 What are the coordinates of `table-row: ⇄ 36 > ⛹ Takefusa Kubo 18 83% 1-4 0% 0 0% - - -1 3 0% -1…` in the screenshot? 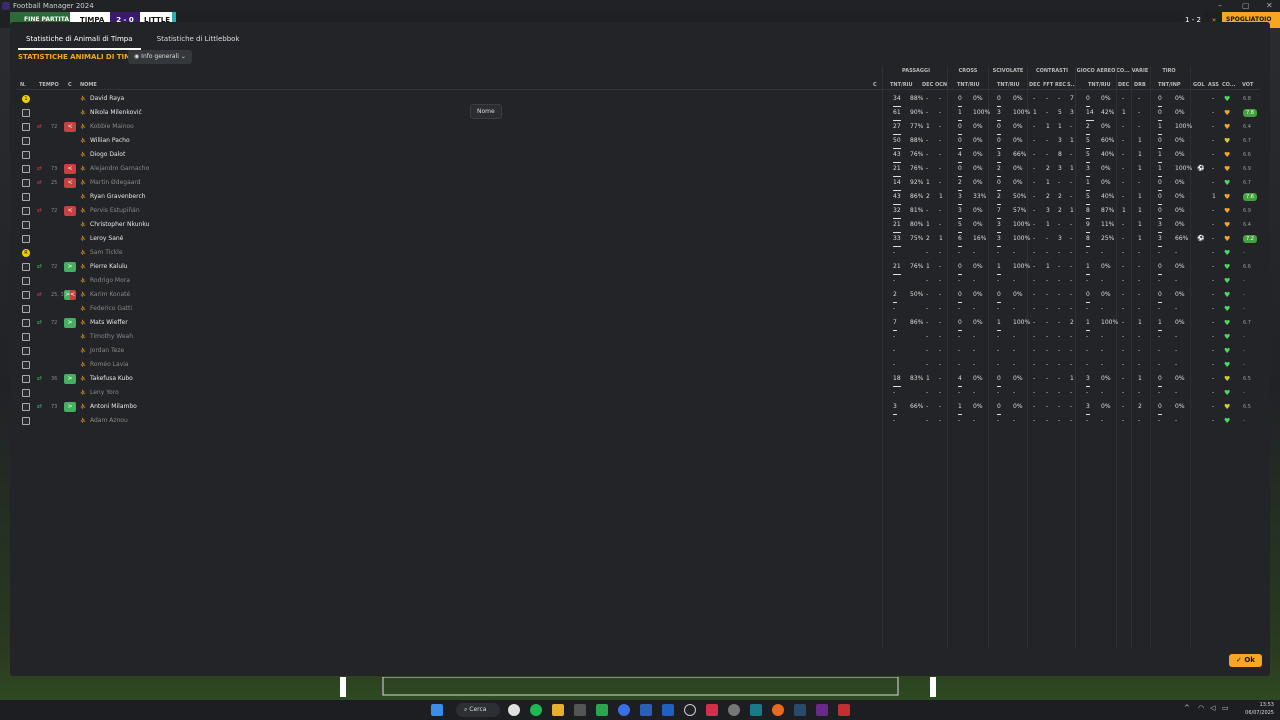 It's located at (638, 379).